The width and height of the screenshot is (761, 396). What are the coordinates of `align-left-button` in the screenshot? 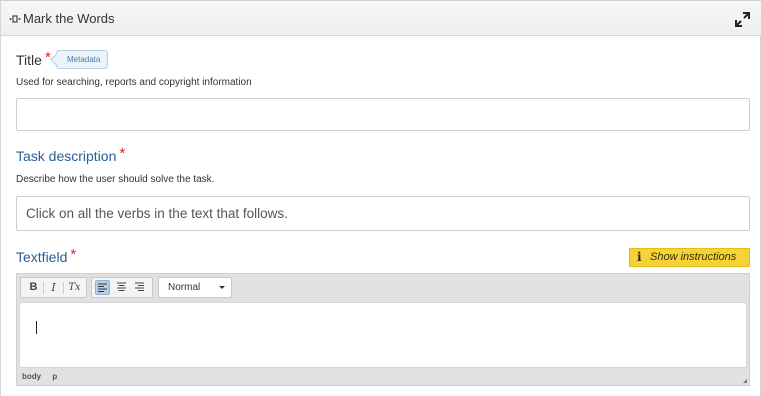 It's located at (102, 287).